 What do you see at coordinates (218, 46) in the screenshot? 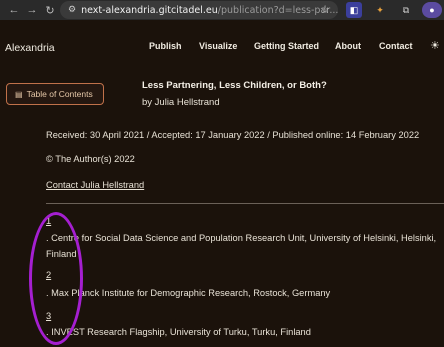
I see `nav-visualize: Visualize` at bounding box center [218, 46].